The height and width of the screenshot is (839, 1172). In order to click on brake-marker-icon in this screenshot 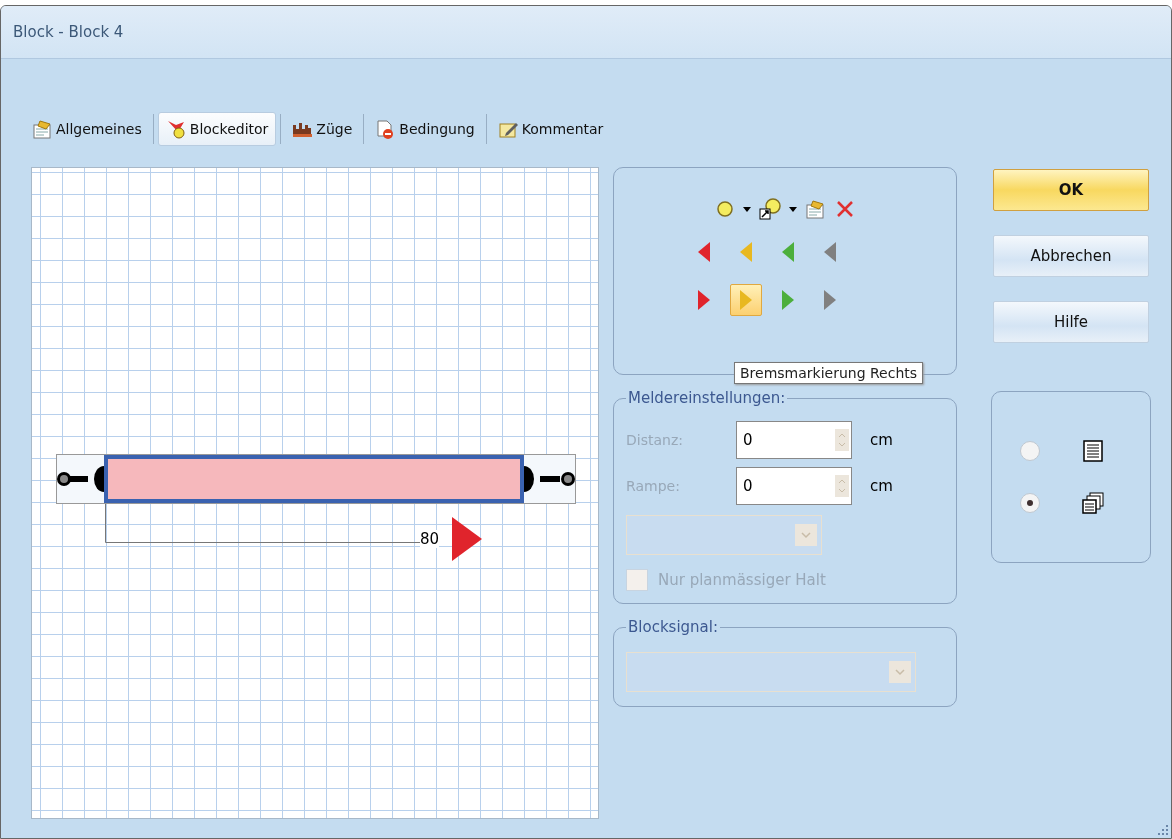, I will do `click(467, 539)`.